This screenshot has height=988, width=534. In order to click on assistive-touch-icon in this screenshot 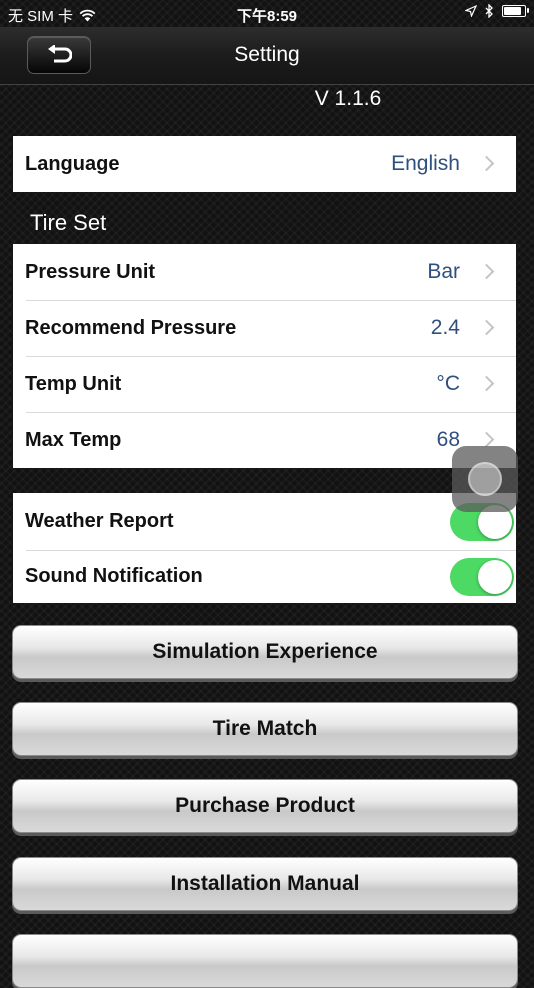, I will do `click(485, 479)`.